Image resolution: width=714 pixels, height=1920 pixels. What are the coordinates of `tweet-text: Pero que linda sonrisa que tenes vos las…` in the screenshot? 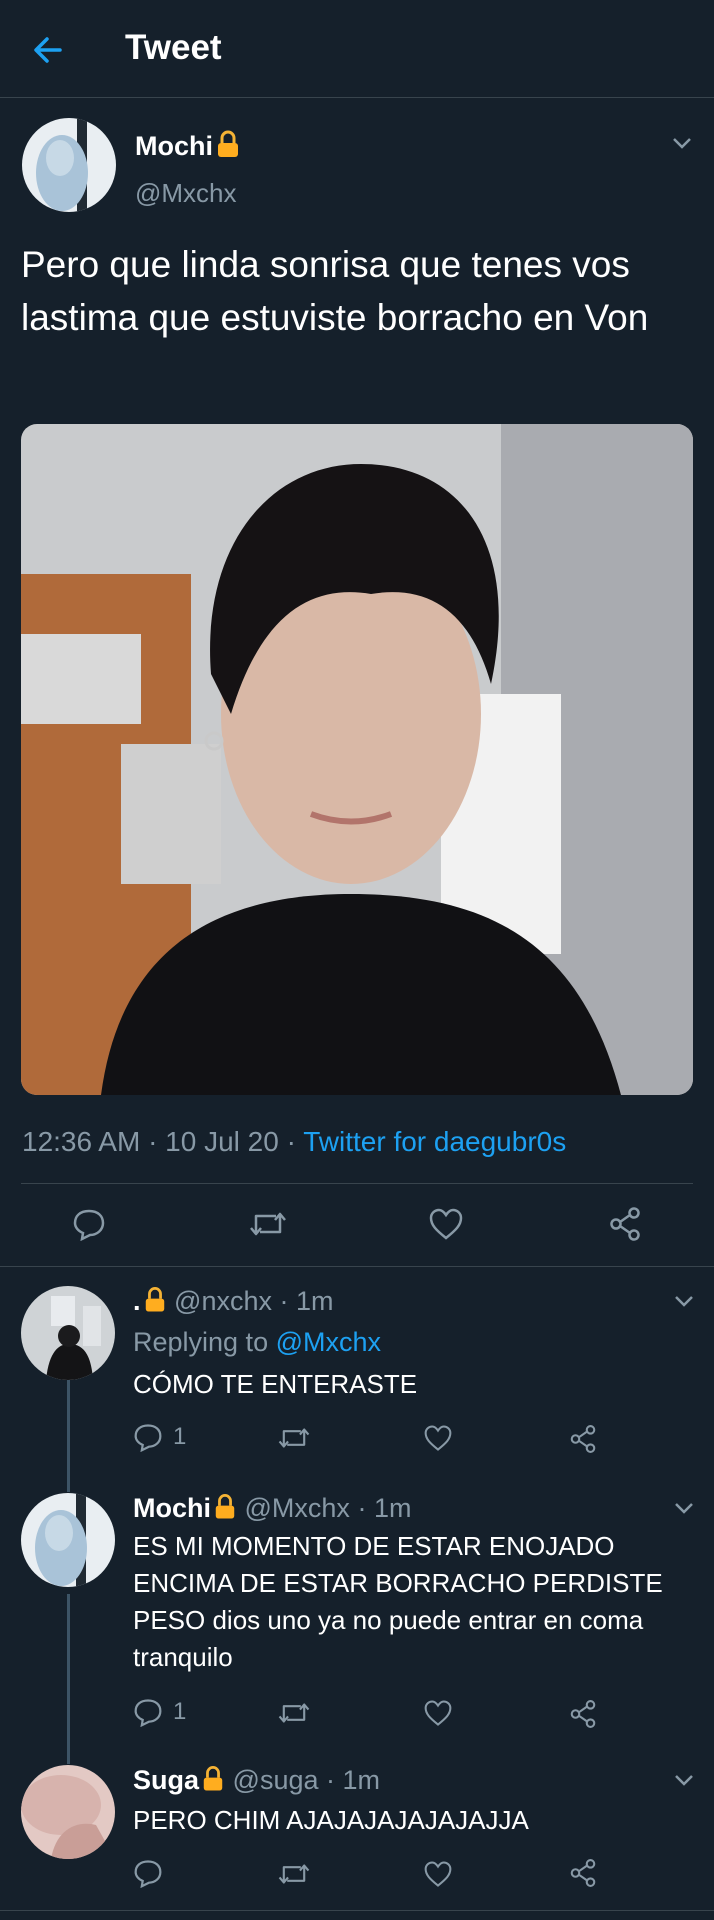 It's located at (335, 291).